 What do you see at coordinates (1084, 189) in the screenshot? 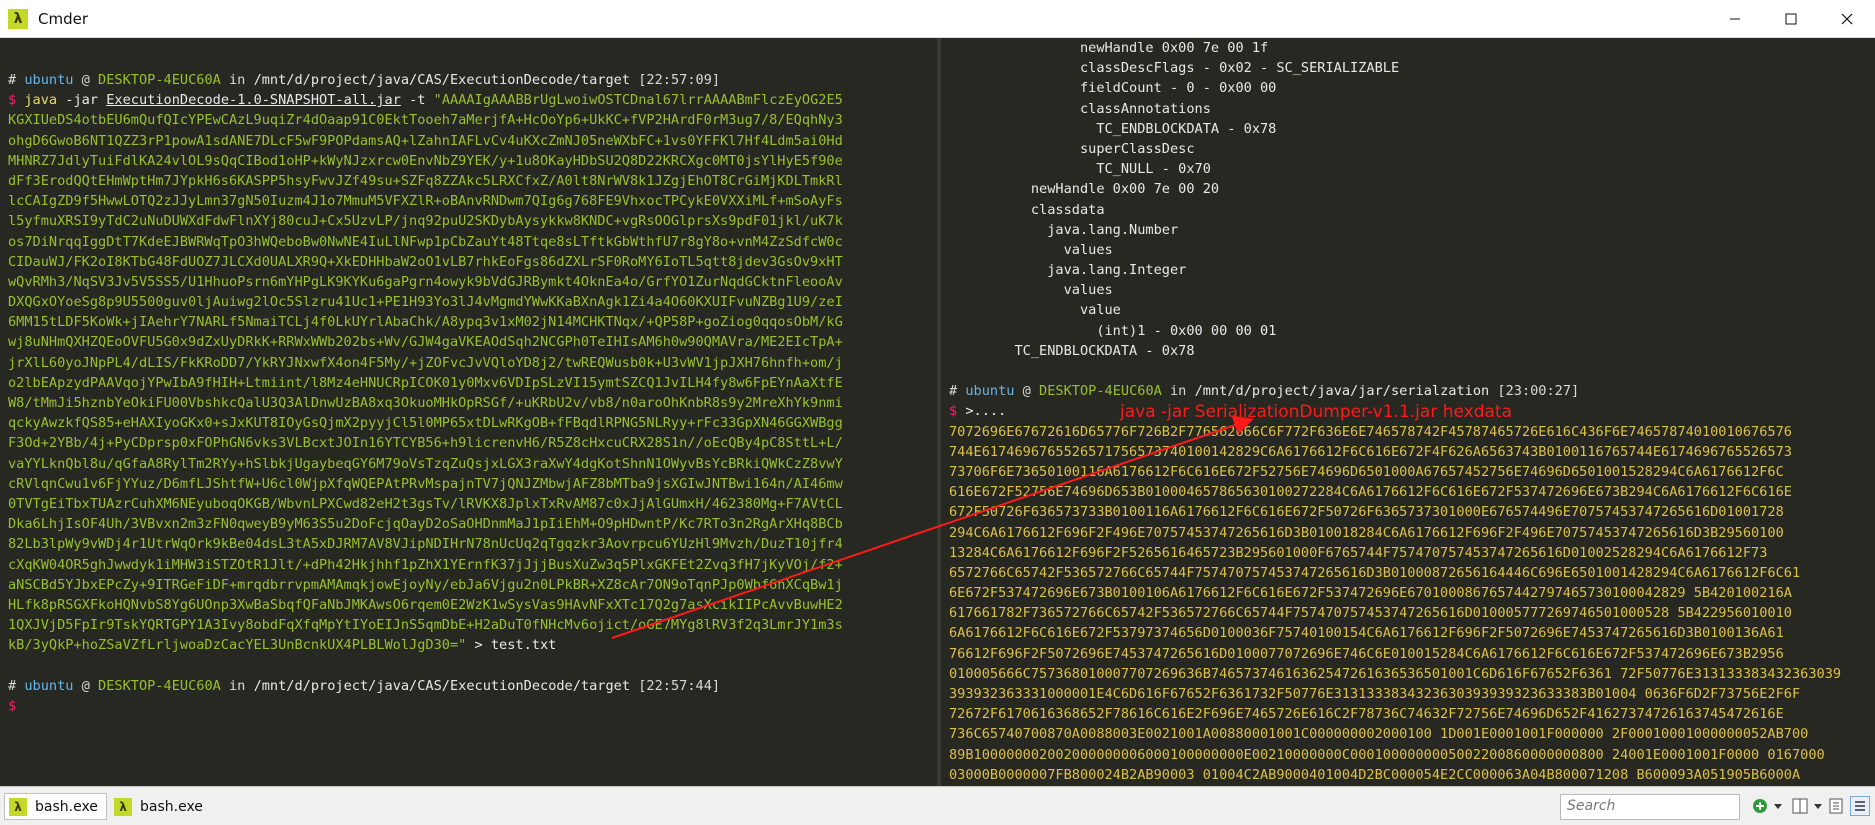
I see `dump-line: newHandle 0x00 7e 00 20` at bounding box center [1084, 189].